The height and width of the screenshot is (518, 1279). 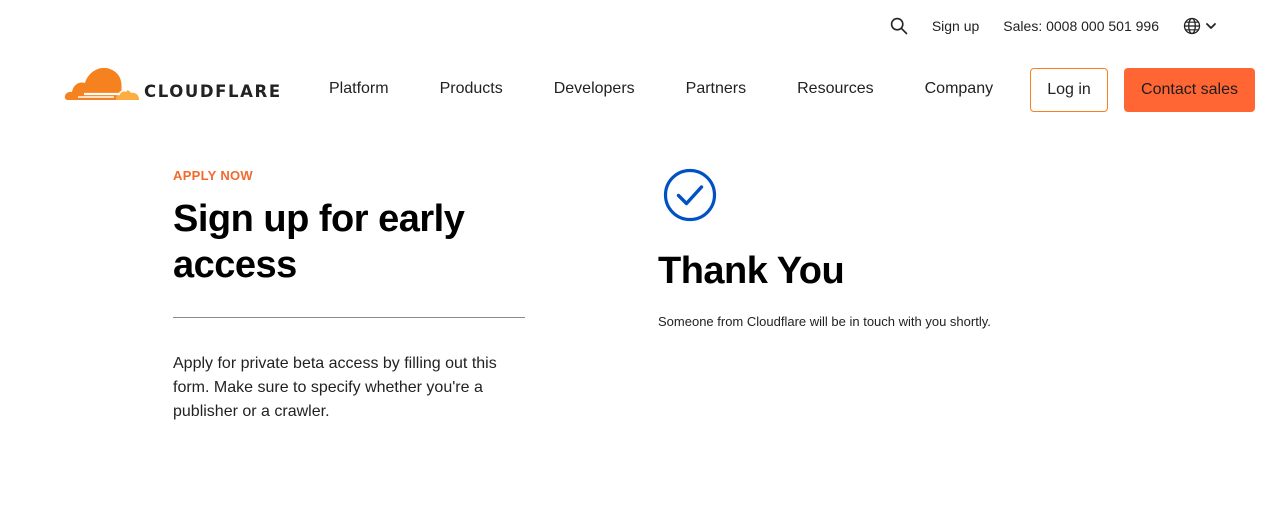 I want to click on nav-item-products: Products, so click(x=471, y=89).